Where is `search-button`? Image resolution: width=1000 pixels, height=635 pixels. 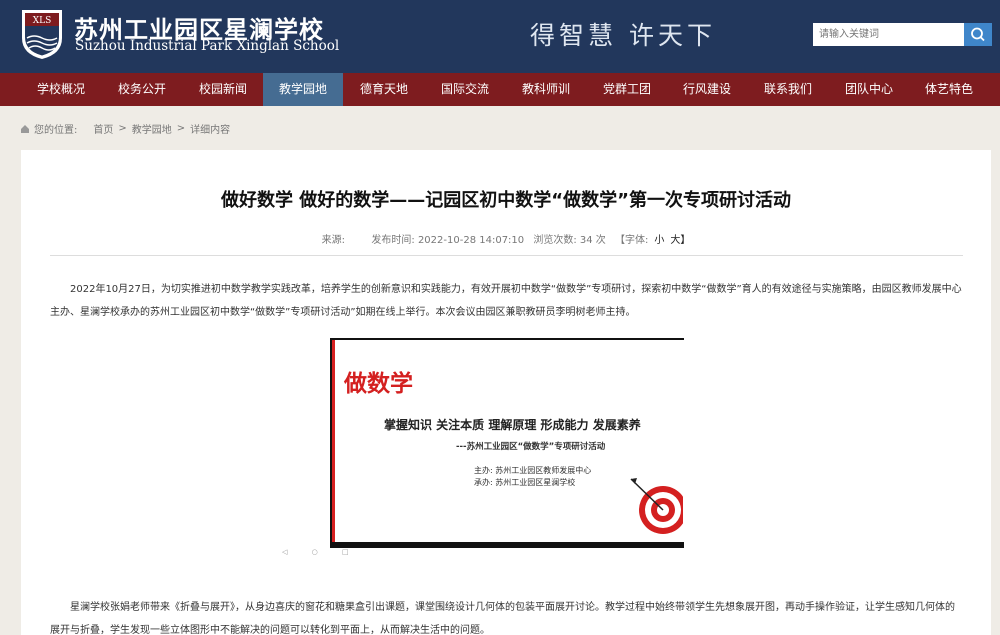
search-button is located at coordinates (978, 34).